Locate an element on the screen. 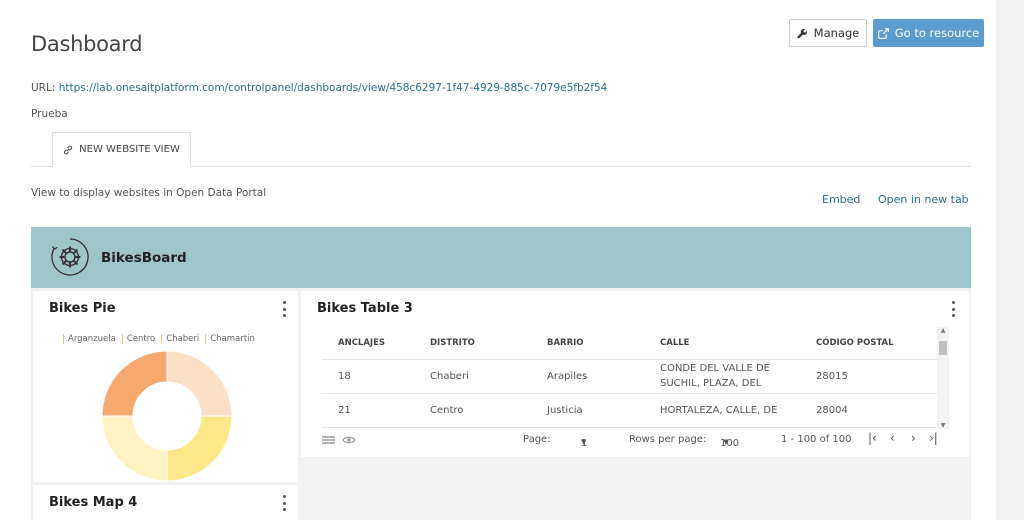 The height and width of the screenshot is (520, 1024). table-options-icon is located at coordinates (953, 309).